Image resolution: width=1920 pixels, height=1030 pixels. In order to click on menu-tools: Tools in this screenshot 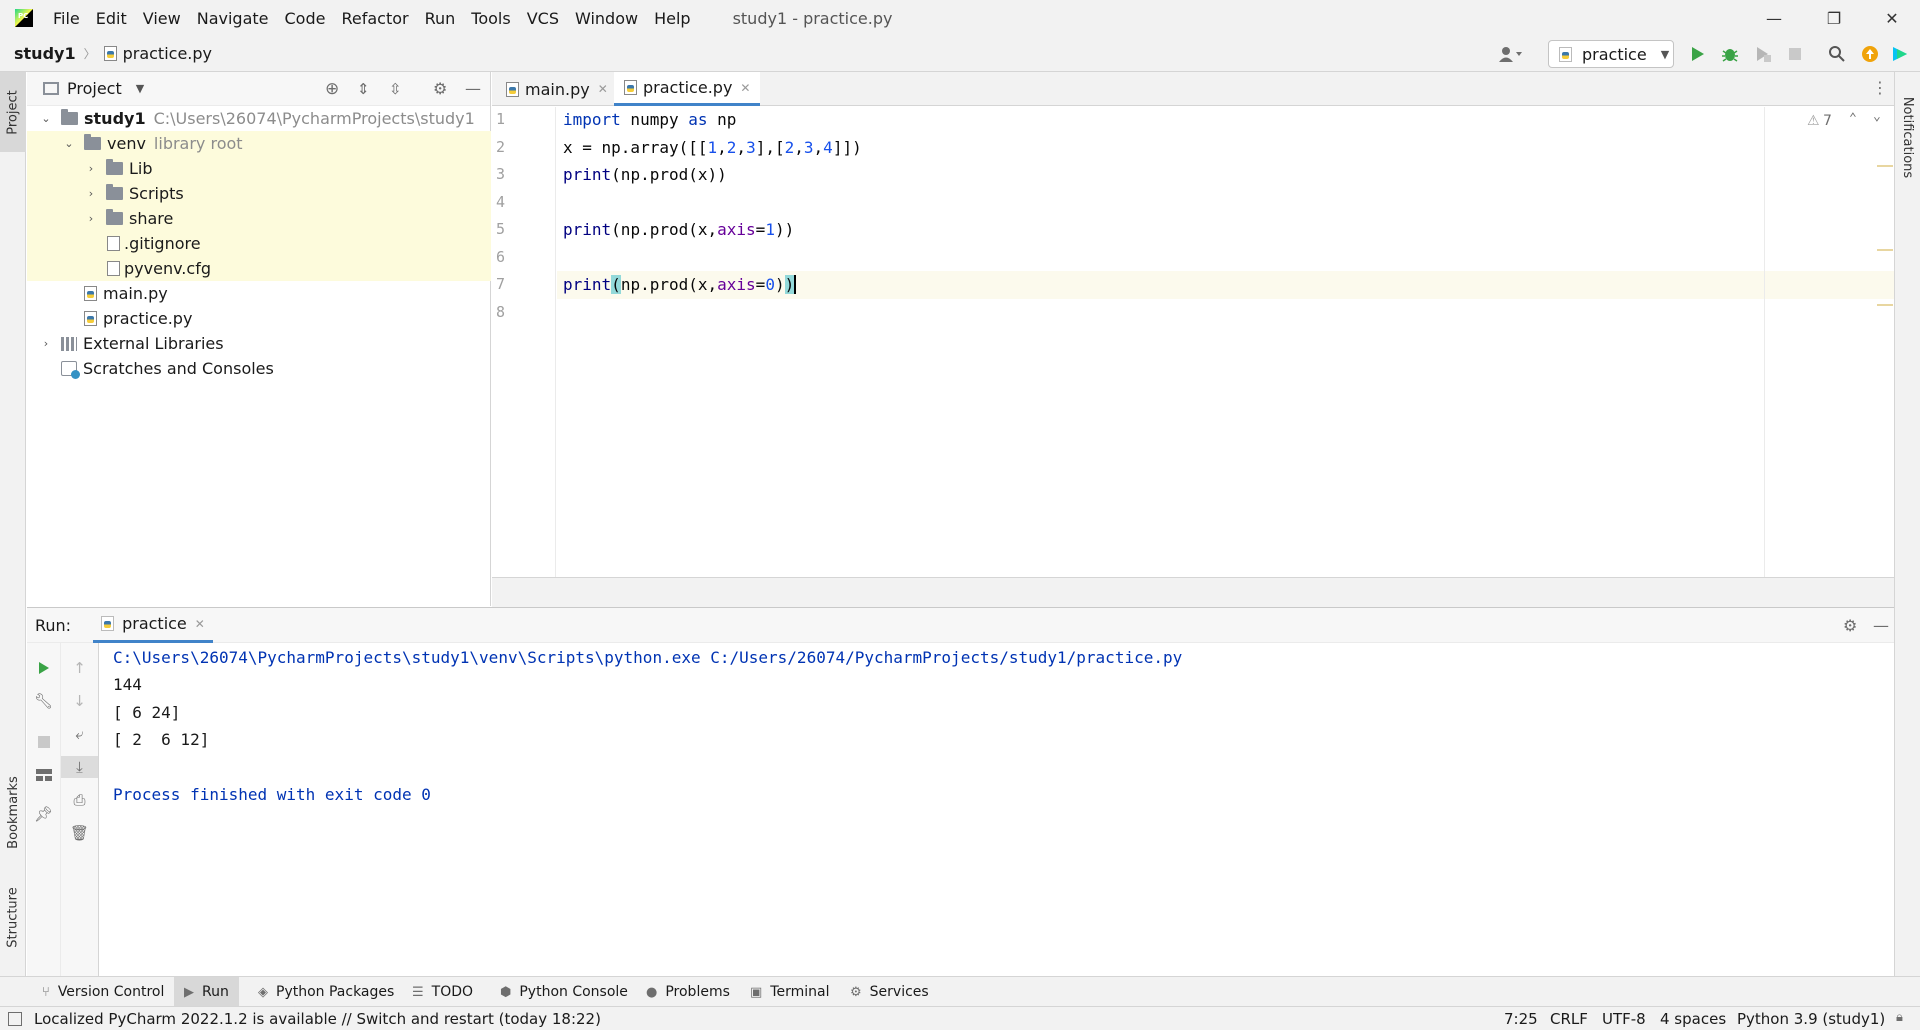, I will do `click(490, 18)`.